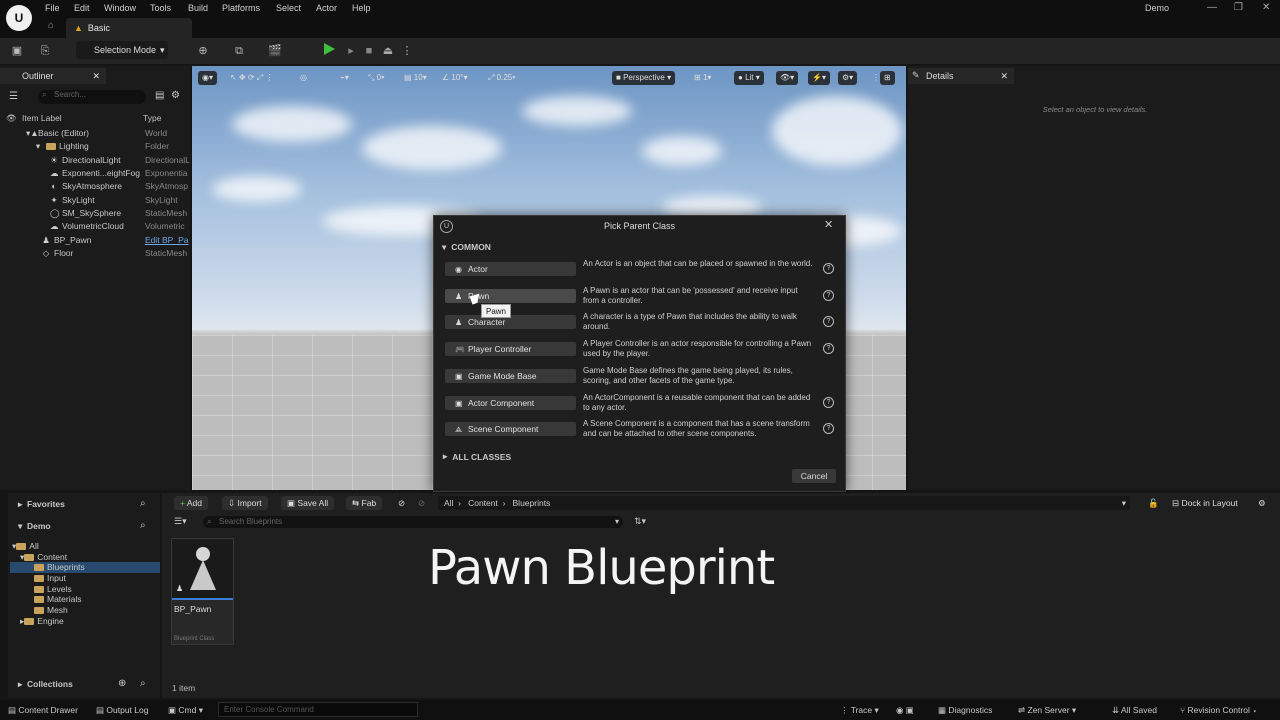  What do you see at coordinates (965, 710) in the screenshot?
I see `diagnostics-button: ▦ Diagnostics` at bounding box center [965, 710].